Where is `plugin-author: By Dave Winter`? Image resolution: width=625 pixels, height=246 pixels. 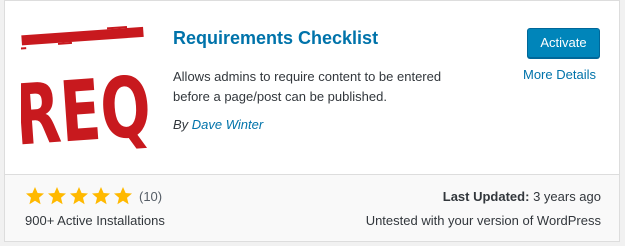
plugin-author: By Dave Winter is located at coordinates (218, 124).